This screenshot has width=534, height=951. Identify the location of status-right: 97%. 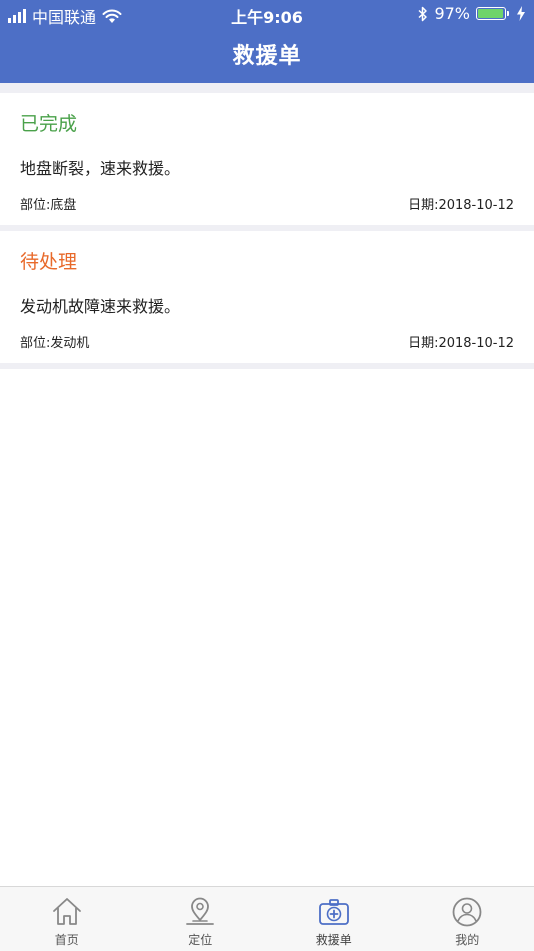
(472, 13).